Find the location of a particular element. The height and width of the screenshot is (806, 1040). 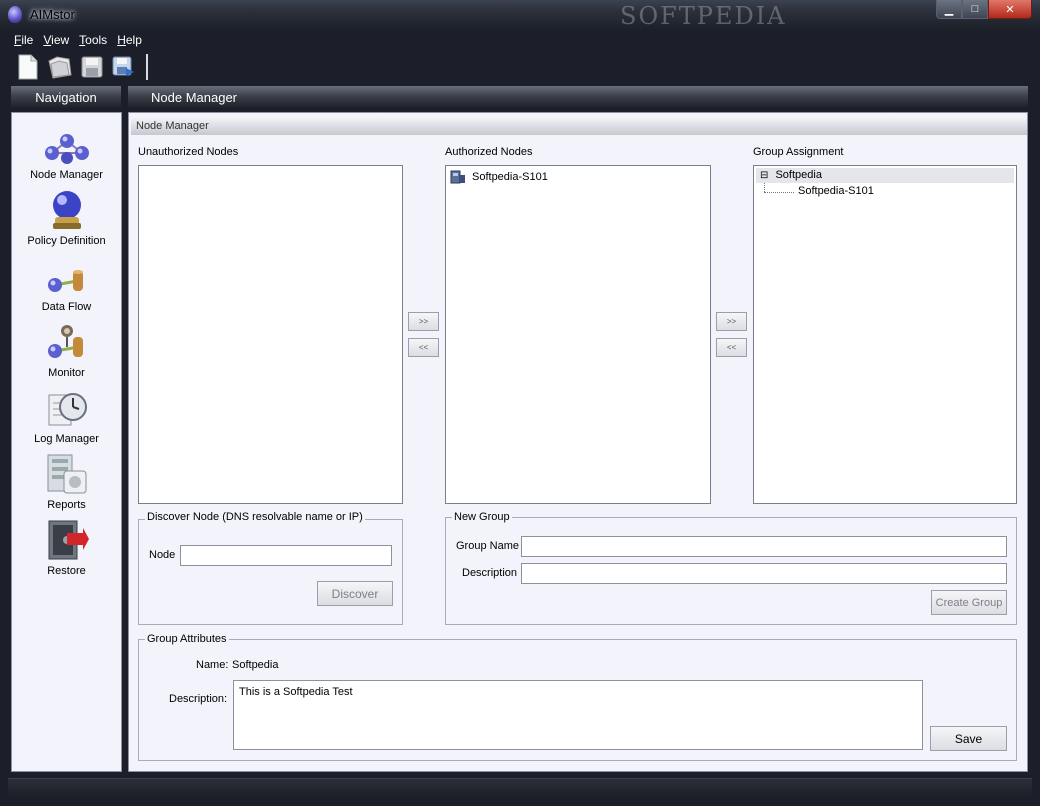

new-button is located at coordinates (28, 67).